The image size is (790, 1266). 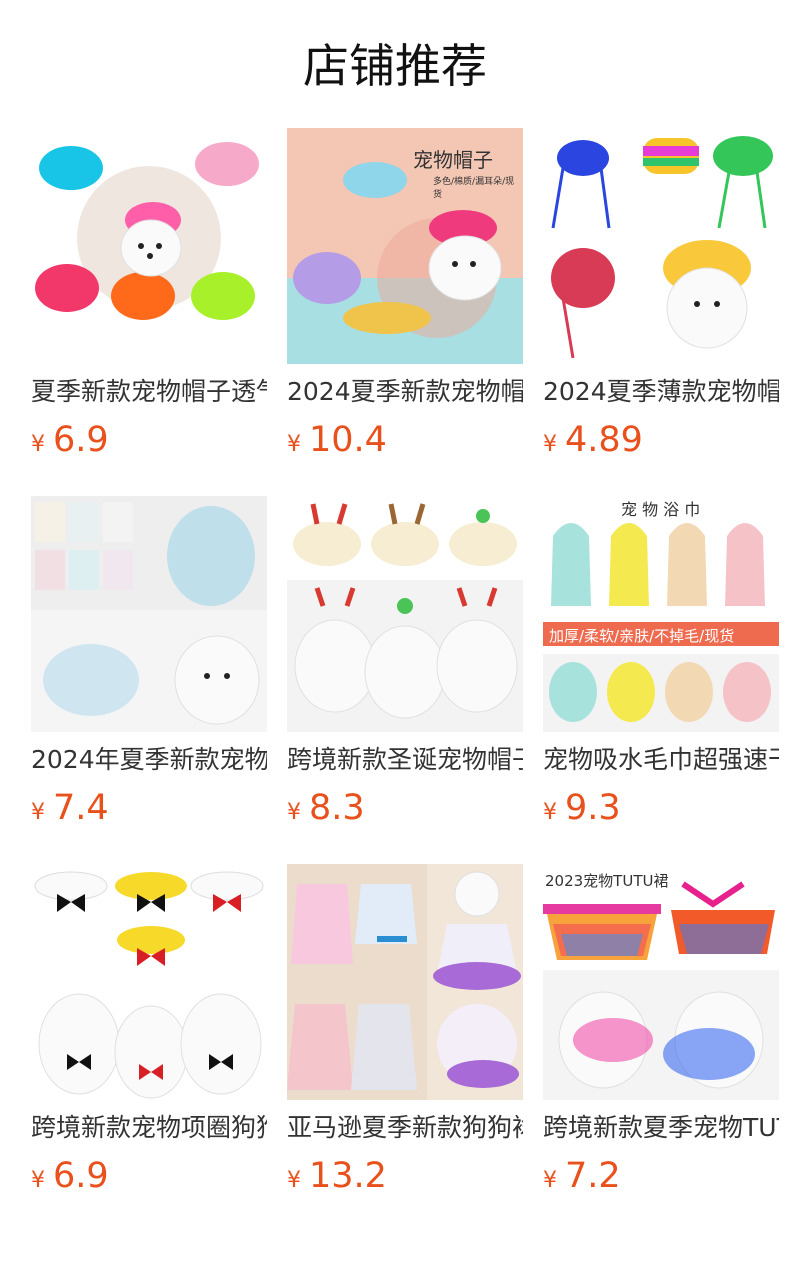 What do you see at coordinates (405, 760) in the screenshot?
I see `product-title: 跨境新款圣诞宠物帽子` at bounding box center [405, 760].